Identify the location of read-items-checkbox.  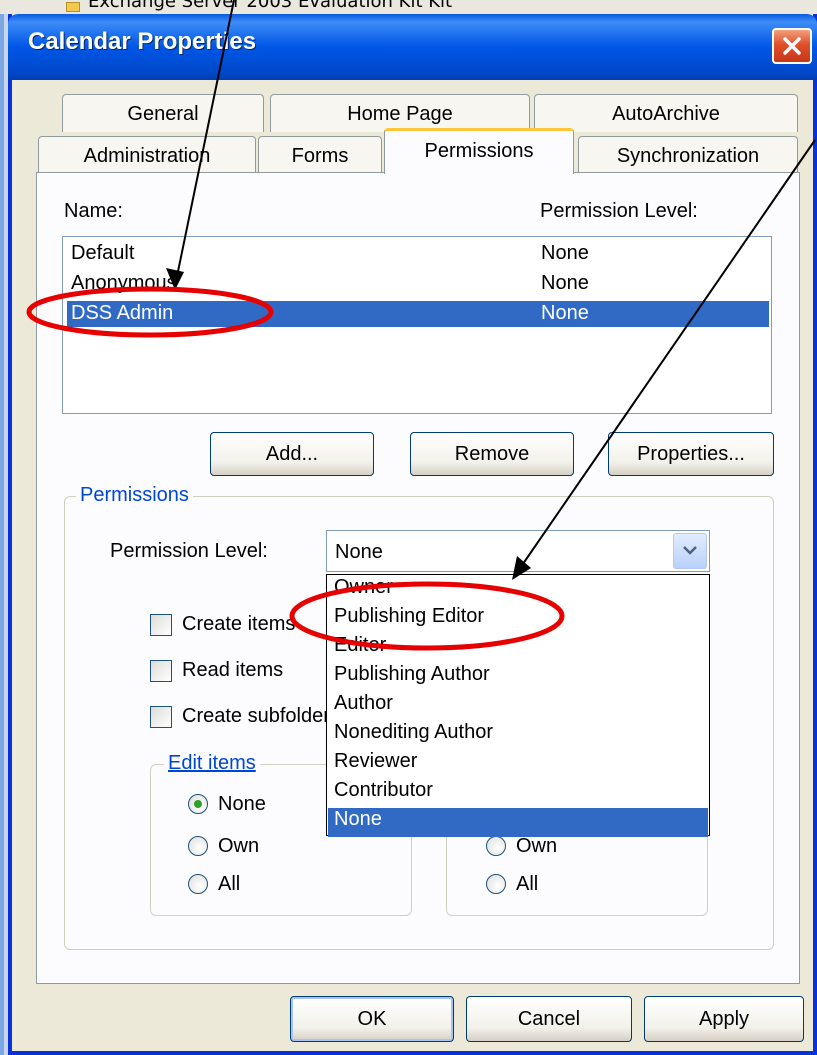
(161, 671).